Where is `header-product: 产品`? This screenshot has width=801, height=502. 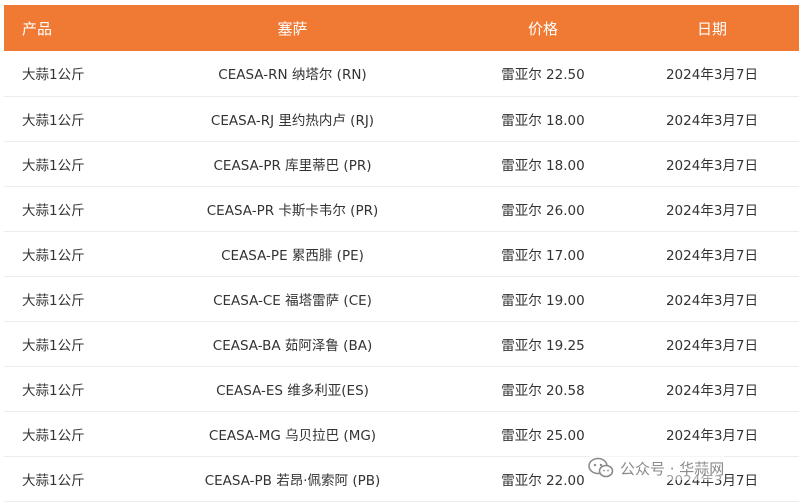
header-product: 产品 is located at coordinates (37, 28).